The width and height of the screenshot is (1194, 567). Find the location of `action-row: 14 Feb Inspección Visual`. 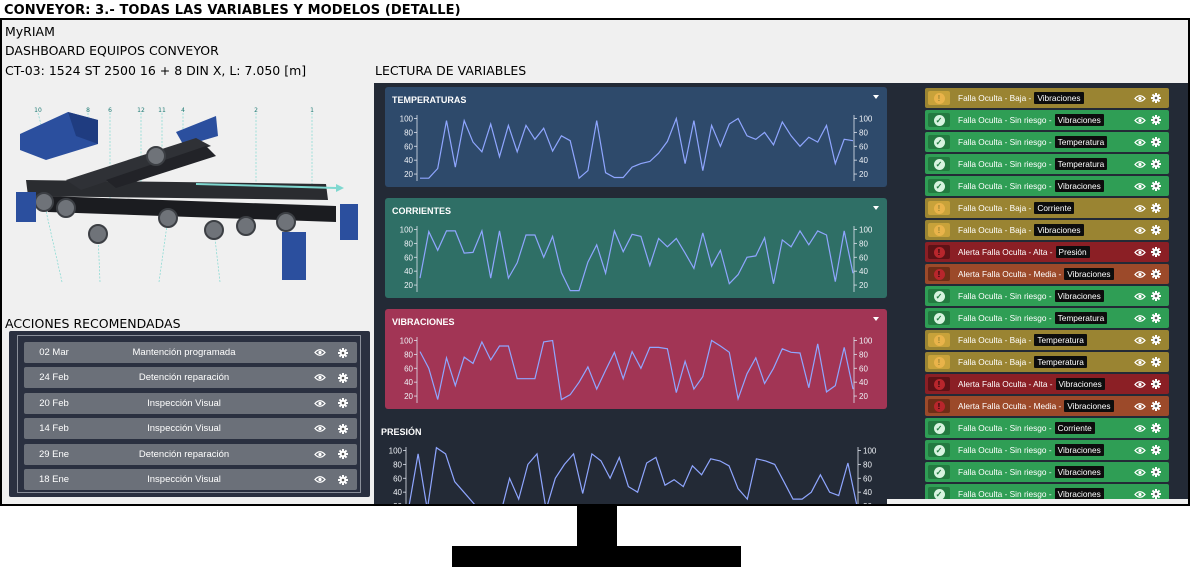

action-row: 14 Feb Inspección Visual is located at coordinates (190, 429).